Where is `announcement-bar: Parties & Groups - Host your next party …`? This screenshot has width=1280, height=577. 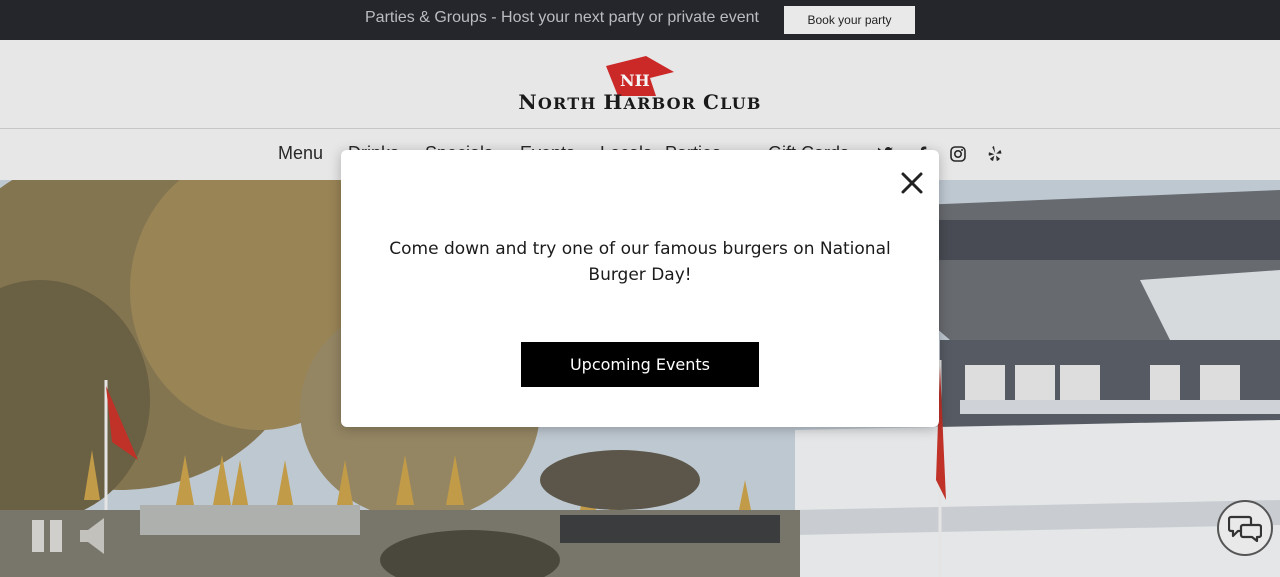 announcement-bar: Parties & Groups - Host your next party … is located at coordinates (640, 20).